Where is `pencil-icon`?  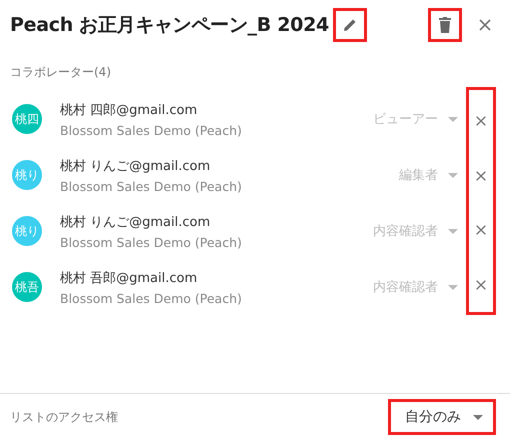
pencil-icon is located at coordinates (349, 25).